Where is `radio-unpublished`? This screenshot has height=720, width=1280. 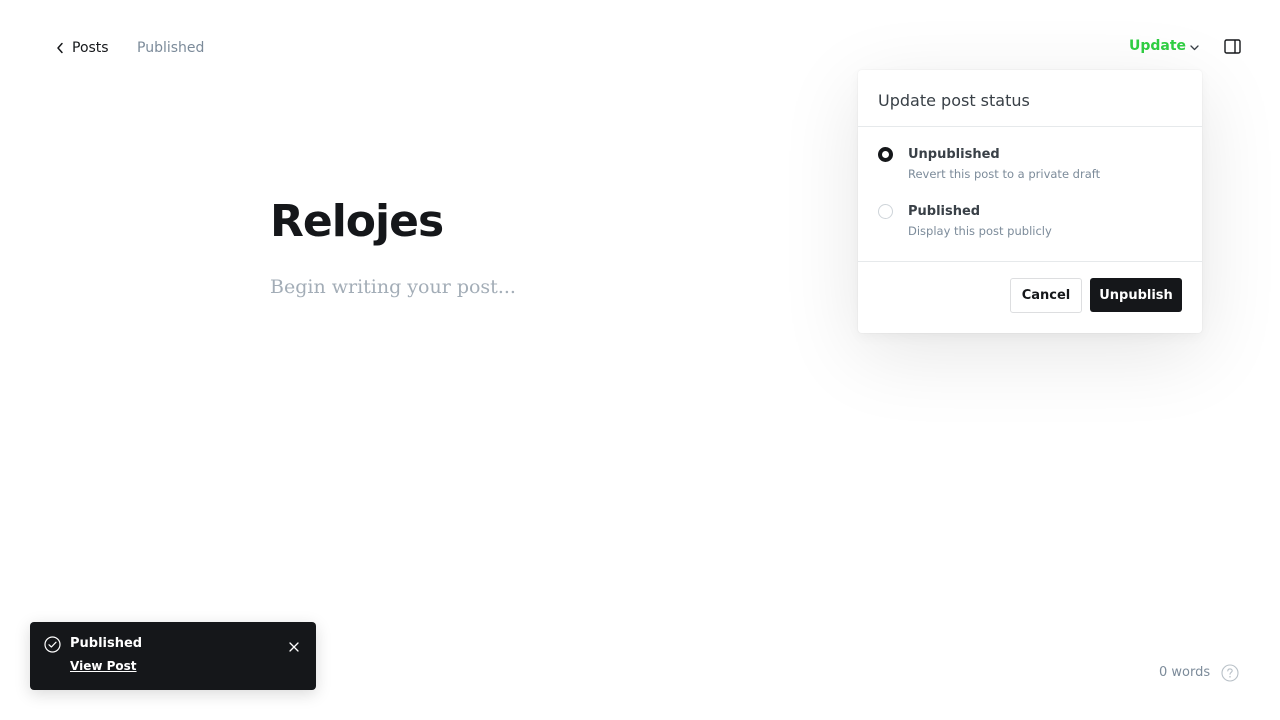 radio-unpublished is located at coordinates (885, 154).